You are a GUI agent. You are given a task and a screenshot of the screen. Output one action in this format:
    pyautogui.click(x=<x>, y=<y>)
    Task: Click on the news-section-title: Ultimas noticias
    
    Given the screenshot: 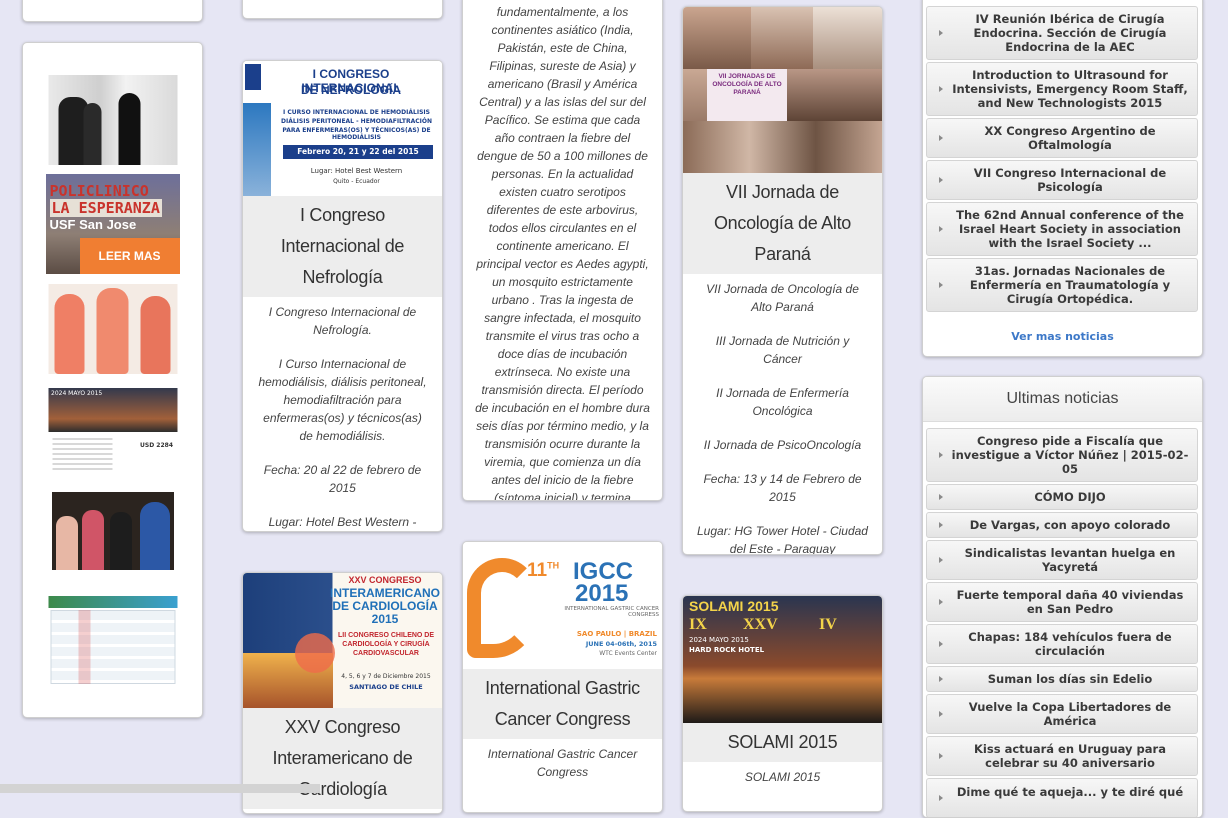 What is the action you would take?
    pyautogui.click(x=1062, y=399)
    